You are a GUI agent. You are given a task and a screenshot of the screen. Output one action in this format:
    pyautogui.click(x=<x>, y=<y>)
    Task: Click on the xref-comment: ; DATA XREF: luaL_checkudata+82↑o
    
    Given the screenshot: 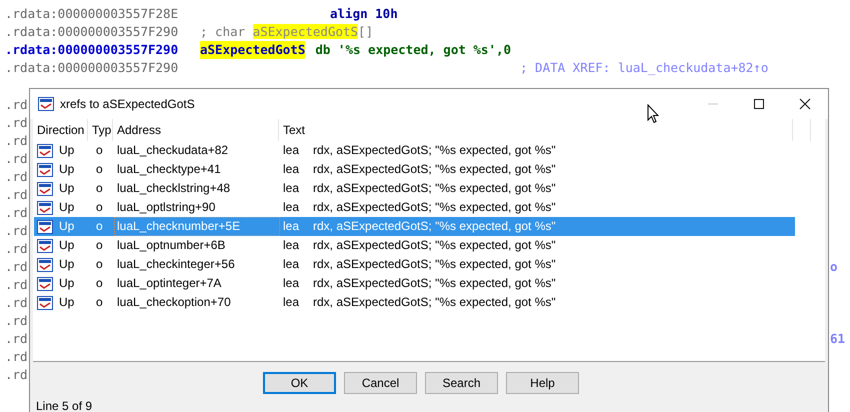 What is the action you would take?
    pyautogui.click(x=644, y=68)
    